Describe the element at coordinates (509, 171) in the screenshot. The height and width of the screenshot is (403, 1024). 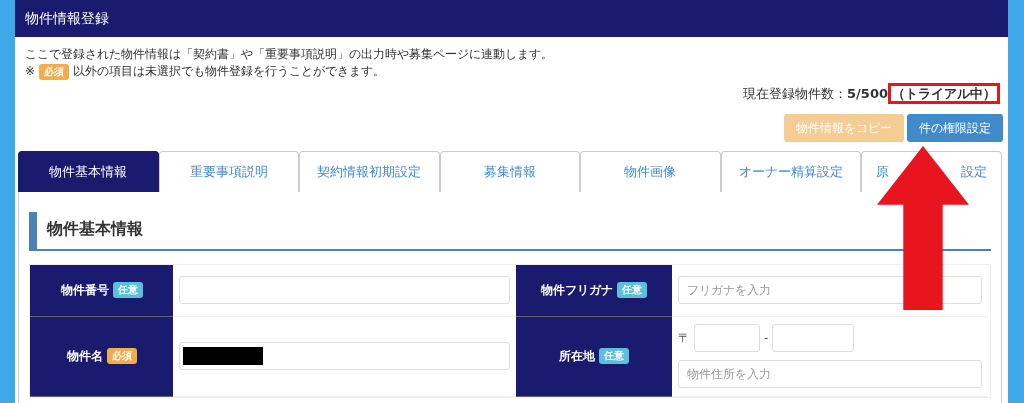
I see `tab: 募集情報` at that location.